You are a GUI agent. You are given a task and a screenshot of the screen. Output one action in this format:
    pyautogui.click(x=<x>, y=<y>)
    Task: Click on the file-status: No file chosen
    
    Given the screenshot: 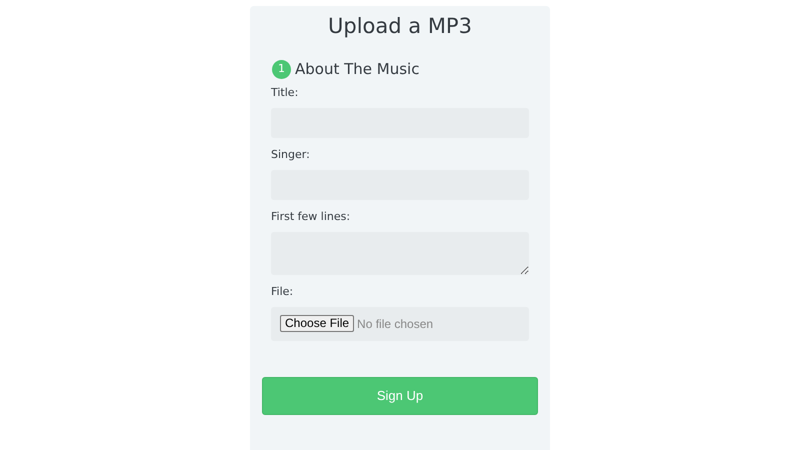 What is the action you would take?
    pyautogui.click(x=395, y=324)
    